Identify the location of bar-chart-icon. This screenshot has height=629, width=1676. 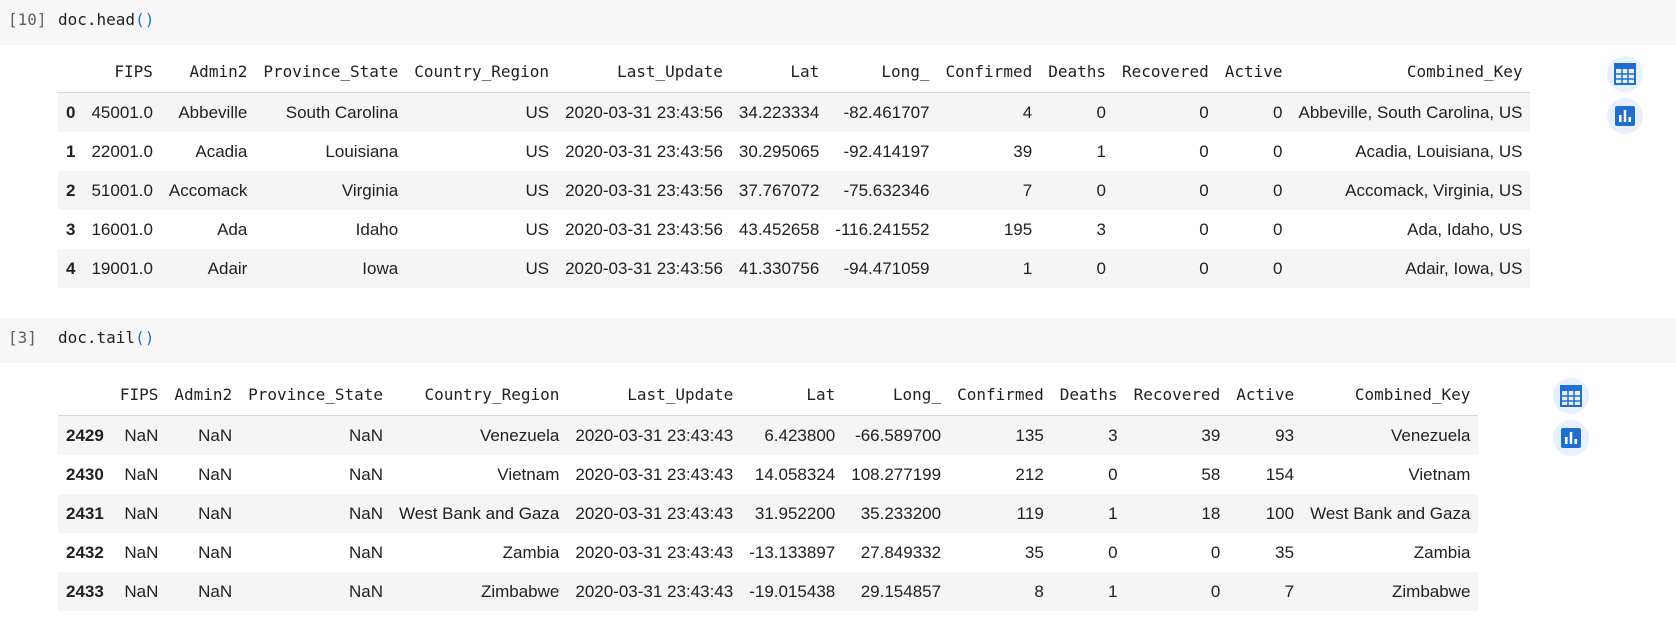
(1625, 116).